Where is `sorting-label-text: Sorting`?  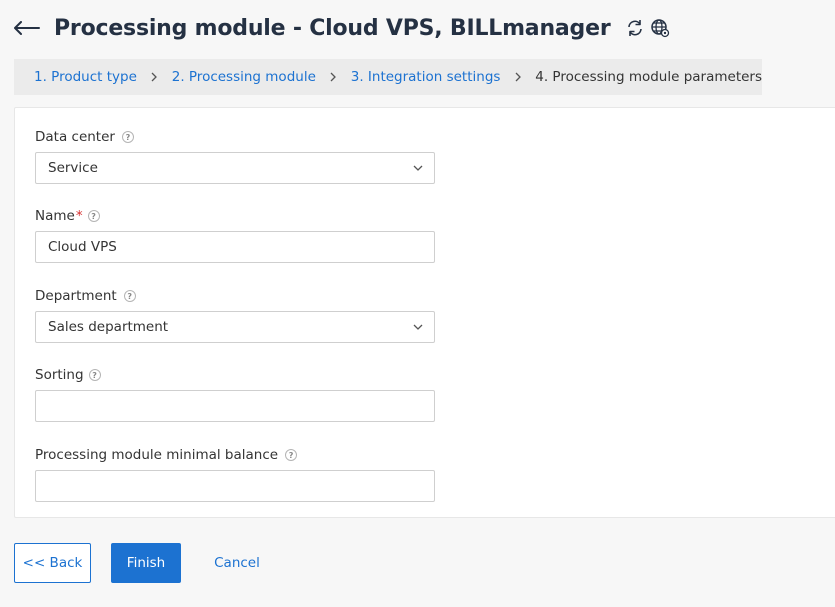
sorting-label-text: Sorting is located at coordinates (59, 375).